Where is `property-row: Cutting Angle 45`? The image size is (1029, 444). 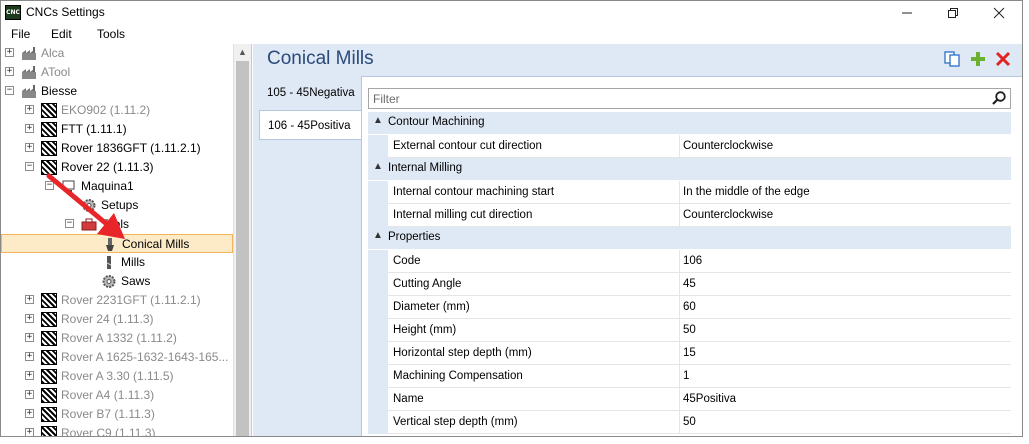 property-row: Cutting Angle 45 is located at coordinates (689, 284).